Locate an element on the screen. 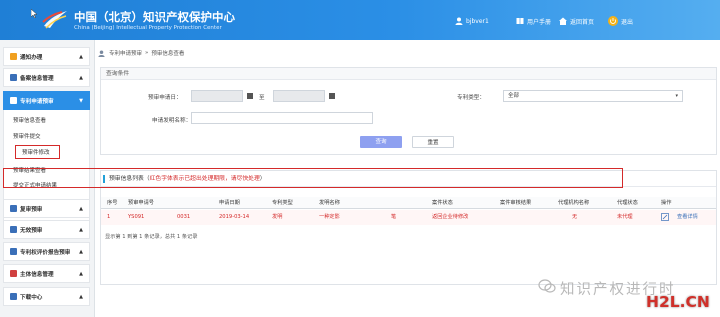 The width and height of the screenshot is (720, 317). date-to-label: 至 is located at coordinates (262, 98).